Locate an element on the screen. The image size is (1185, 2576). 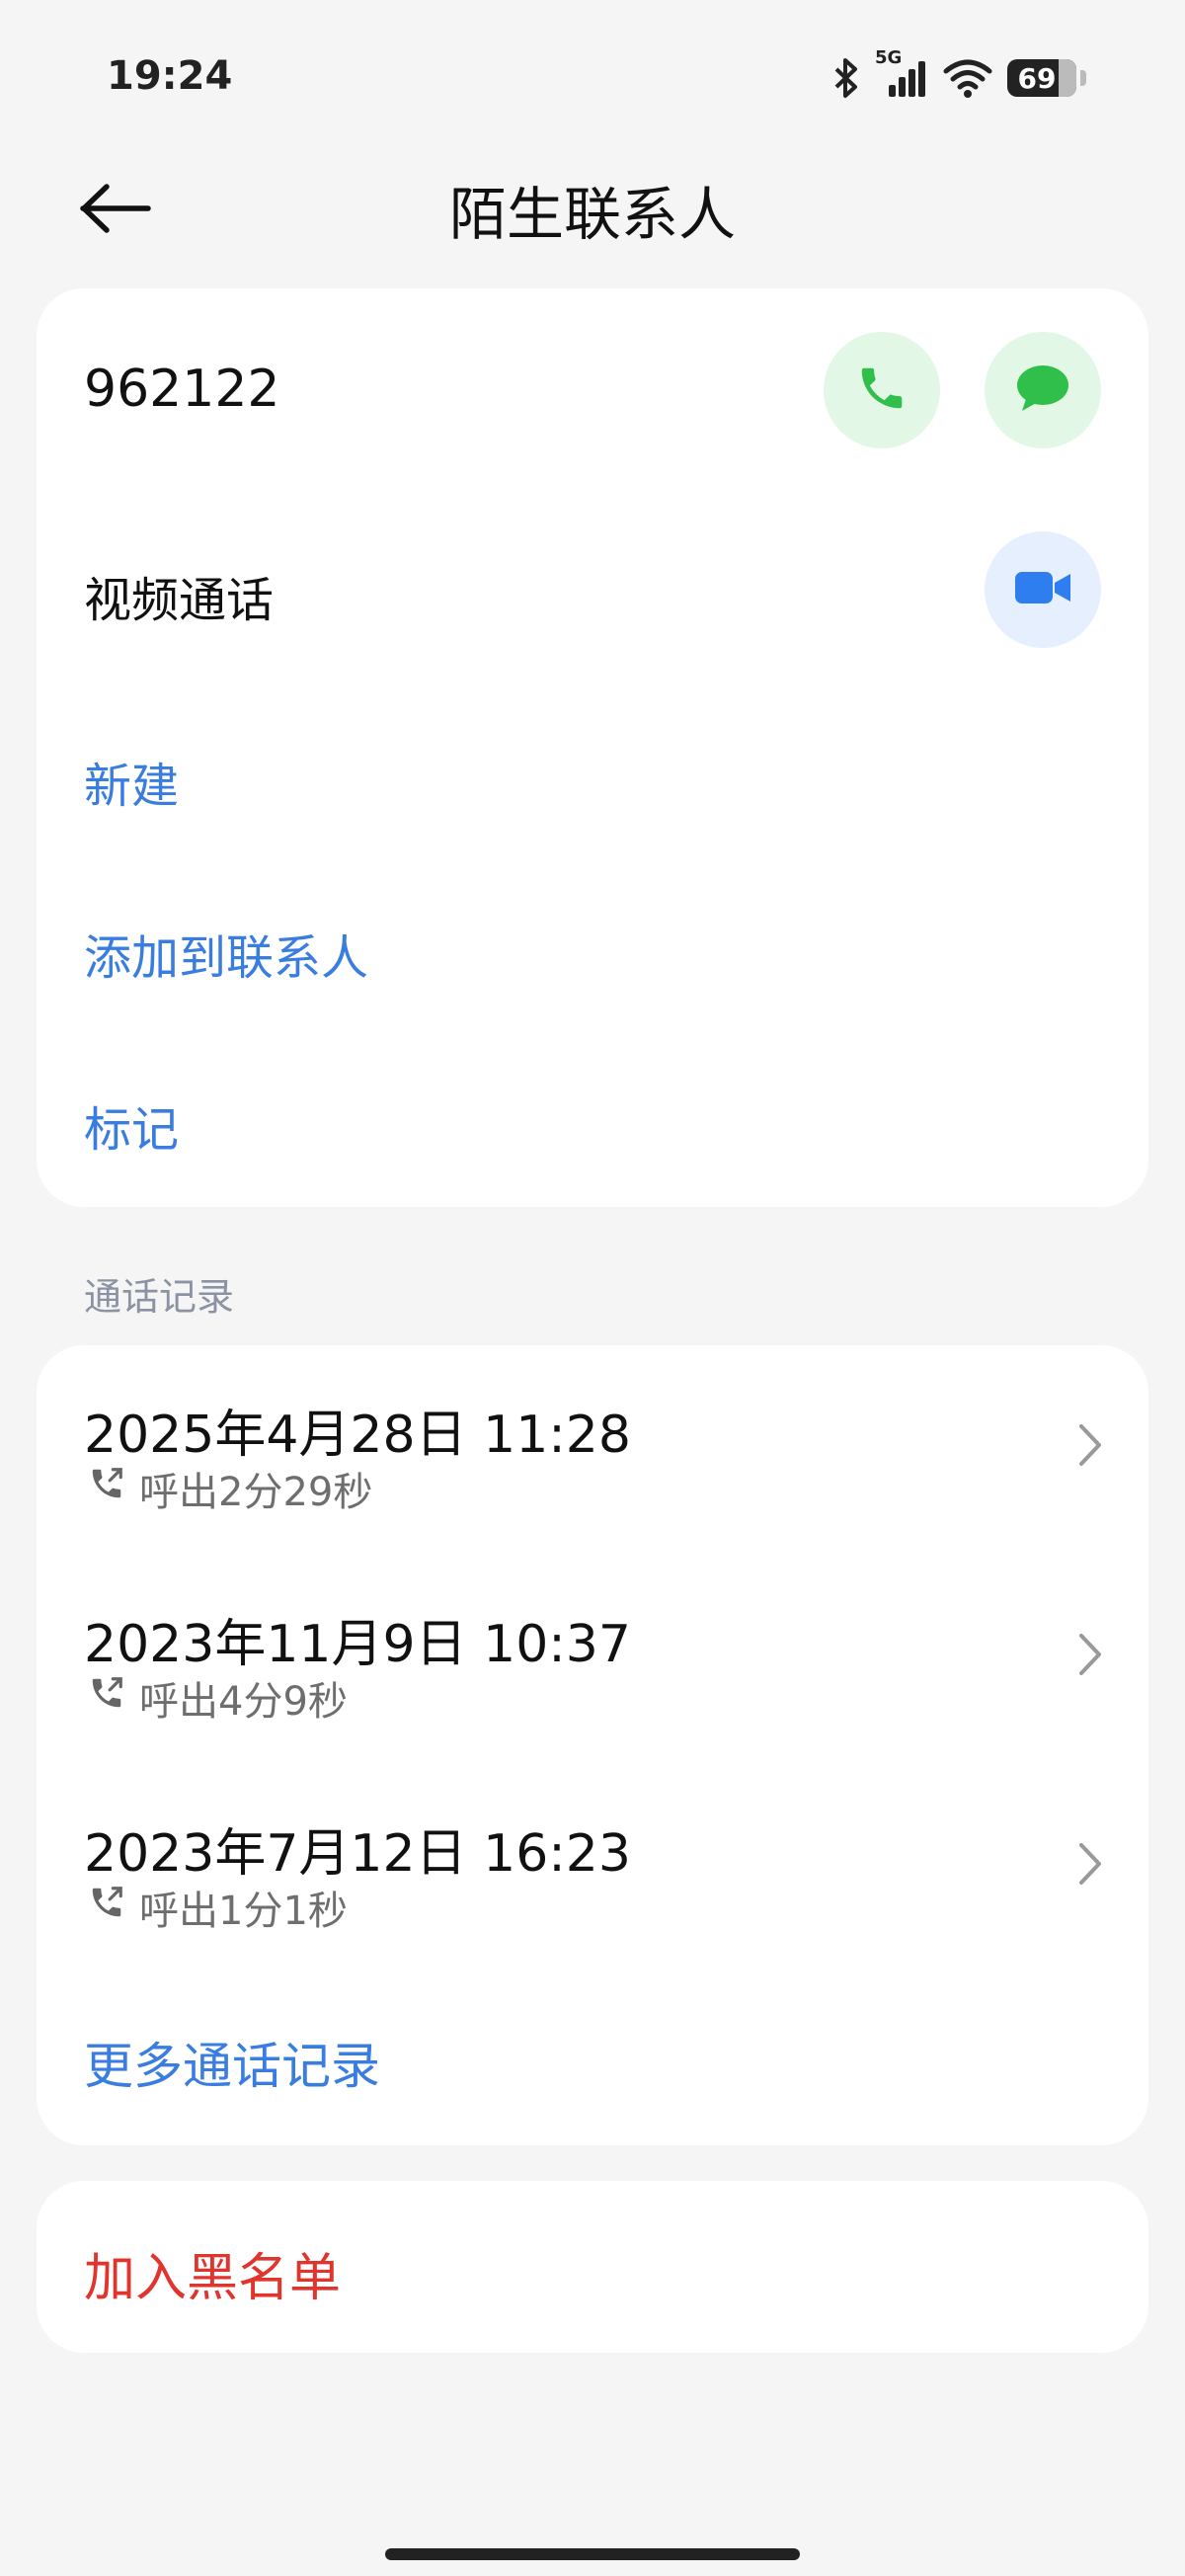
status-bar: 19:24 5G 69 is located at coordinates (592, 74).